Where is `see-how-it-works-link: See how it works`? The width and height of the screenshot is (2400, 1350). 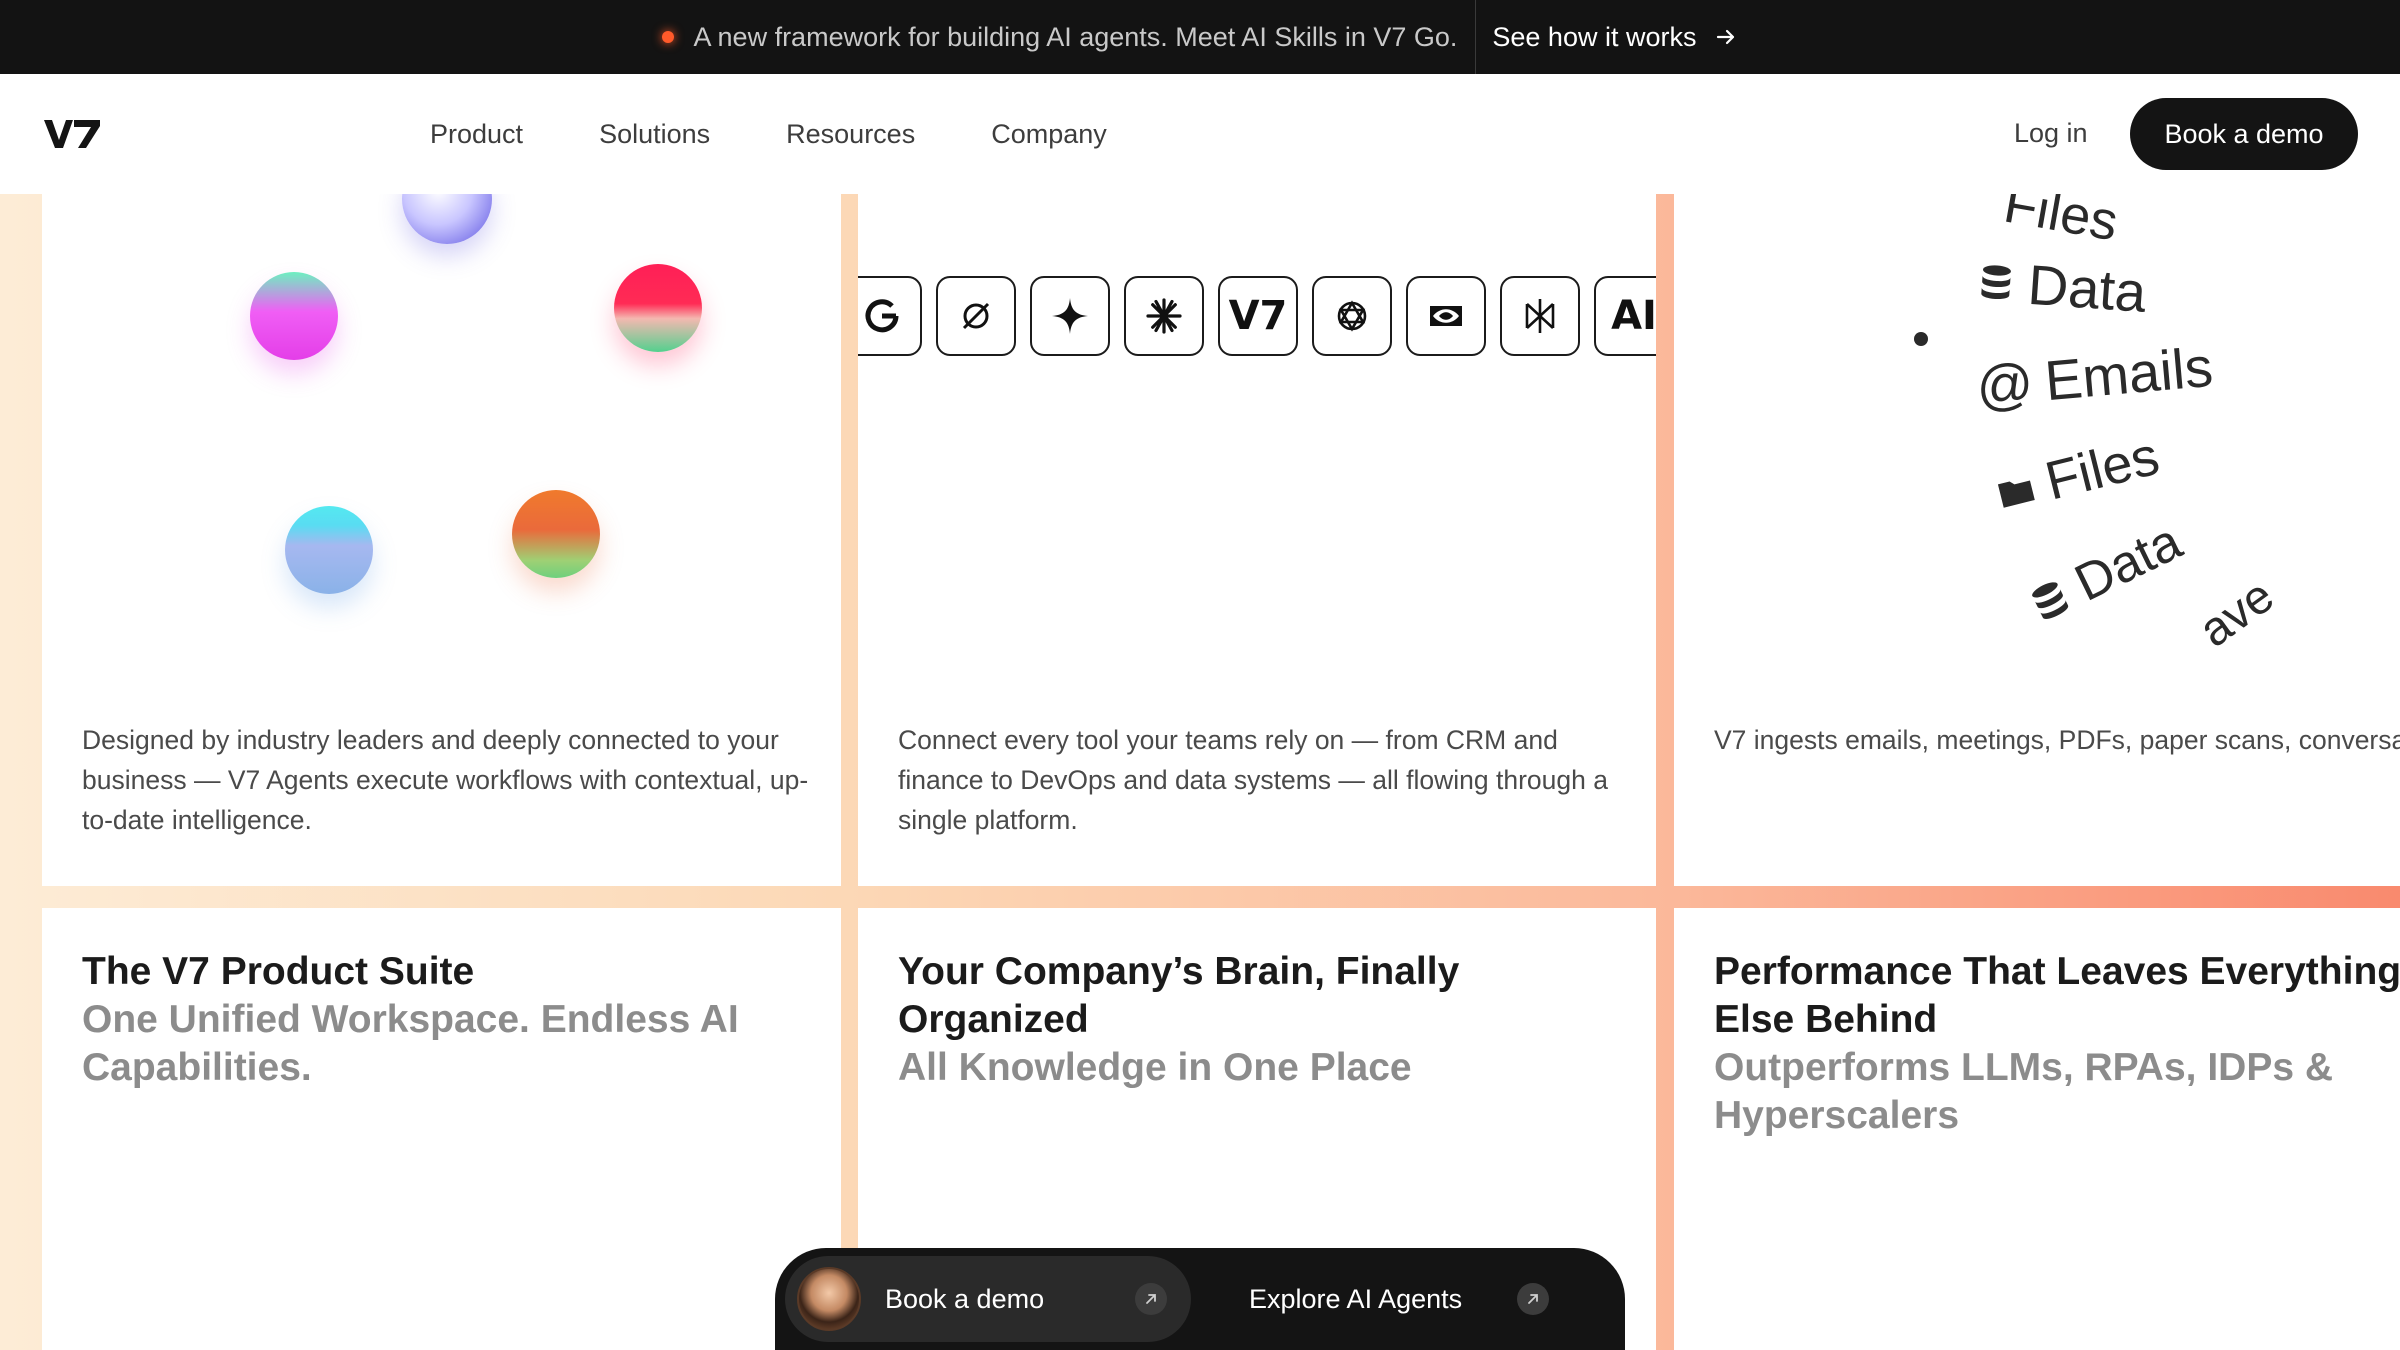 see-how-it-works-link: See how it works is located at coordinates (1615, 37).